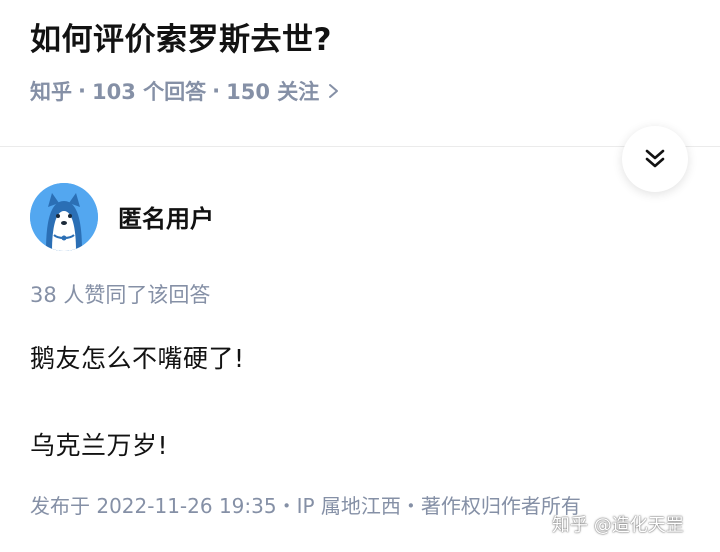 Image resolution: width=720 pixels, height=552 pixels. What do you see at coordinates (273, 92) in the screenshot?
I see `follower-count: 150 关注` at bounding box center [273, 92].